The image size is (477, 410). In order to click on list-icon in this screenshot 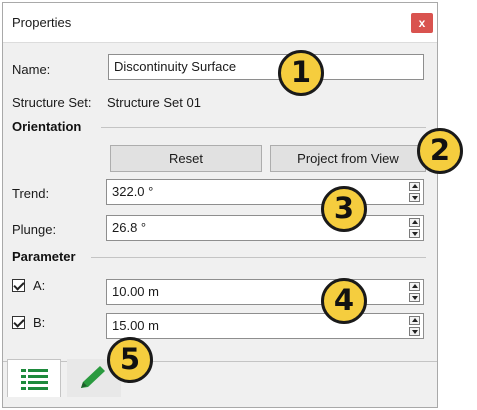, I will do `click(34, 379)`.